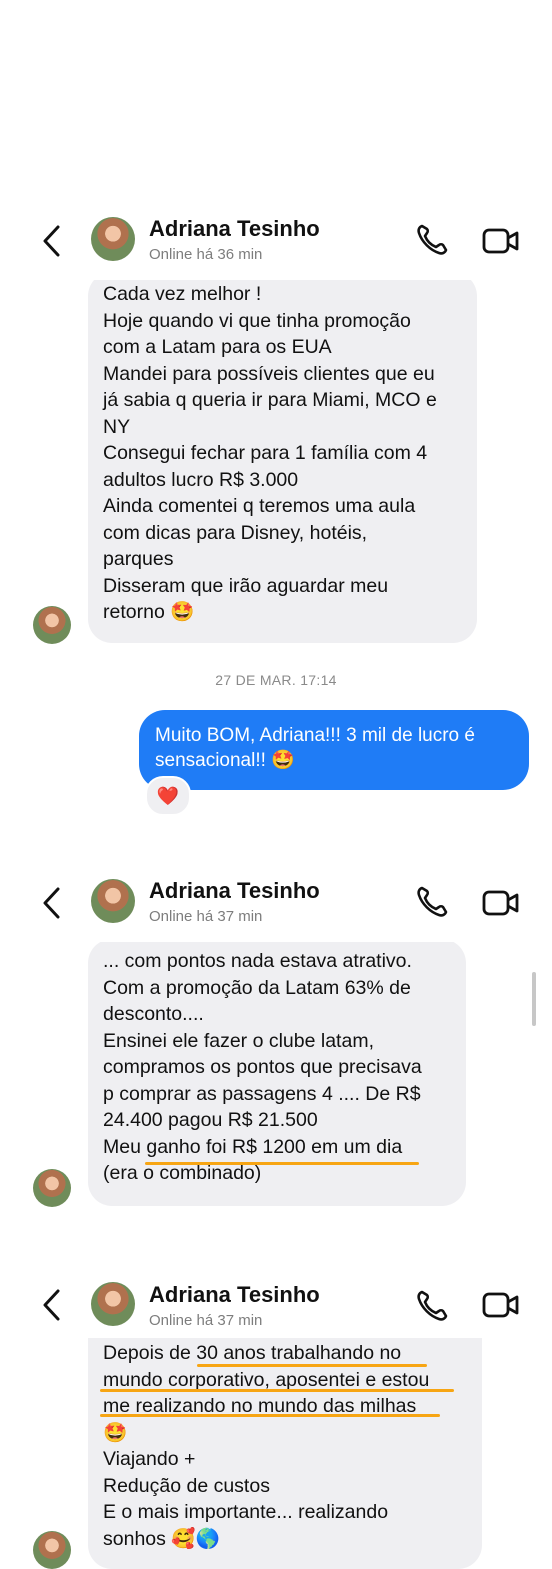 The image size is (552, 1569). Describe the element at coordinates (246, 1512) in the screenshot. I see `message-line: E o mais importante... realizando` at that location.